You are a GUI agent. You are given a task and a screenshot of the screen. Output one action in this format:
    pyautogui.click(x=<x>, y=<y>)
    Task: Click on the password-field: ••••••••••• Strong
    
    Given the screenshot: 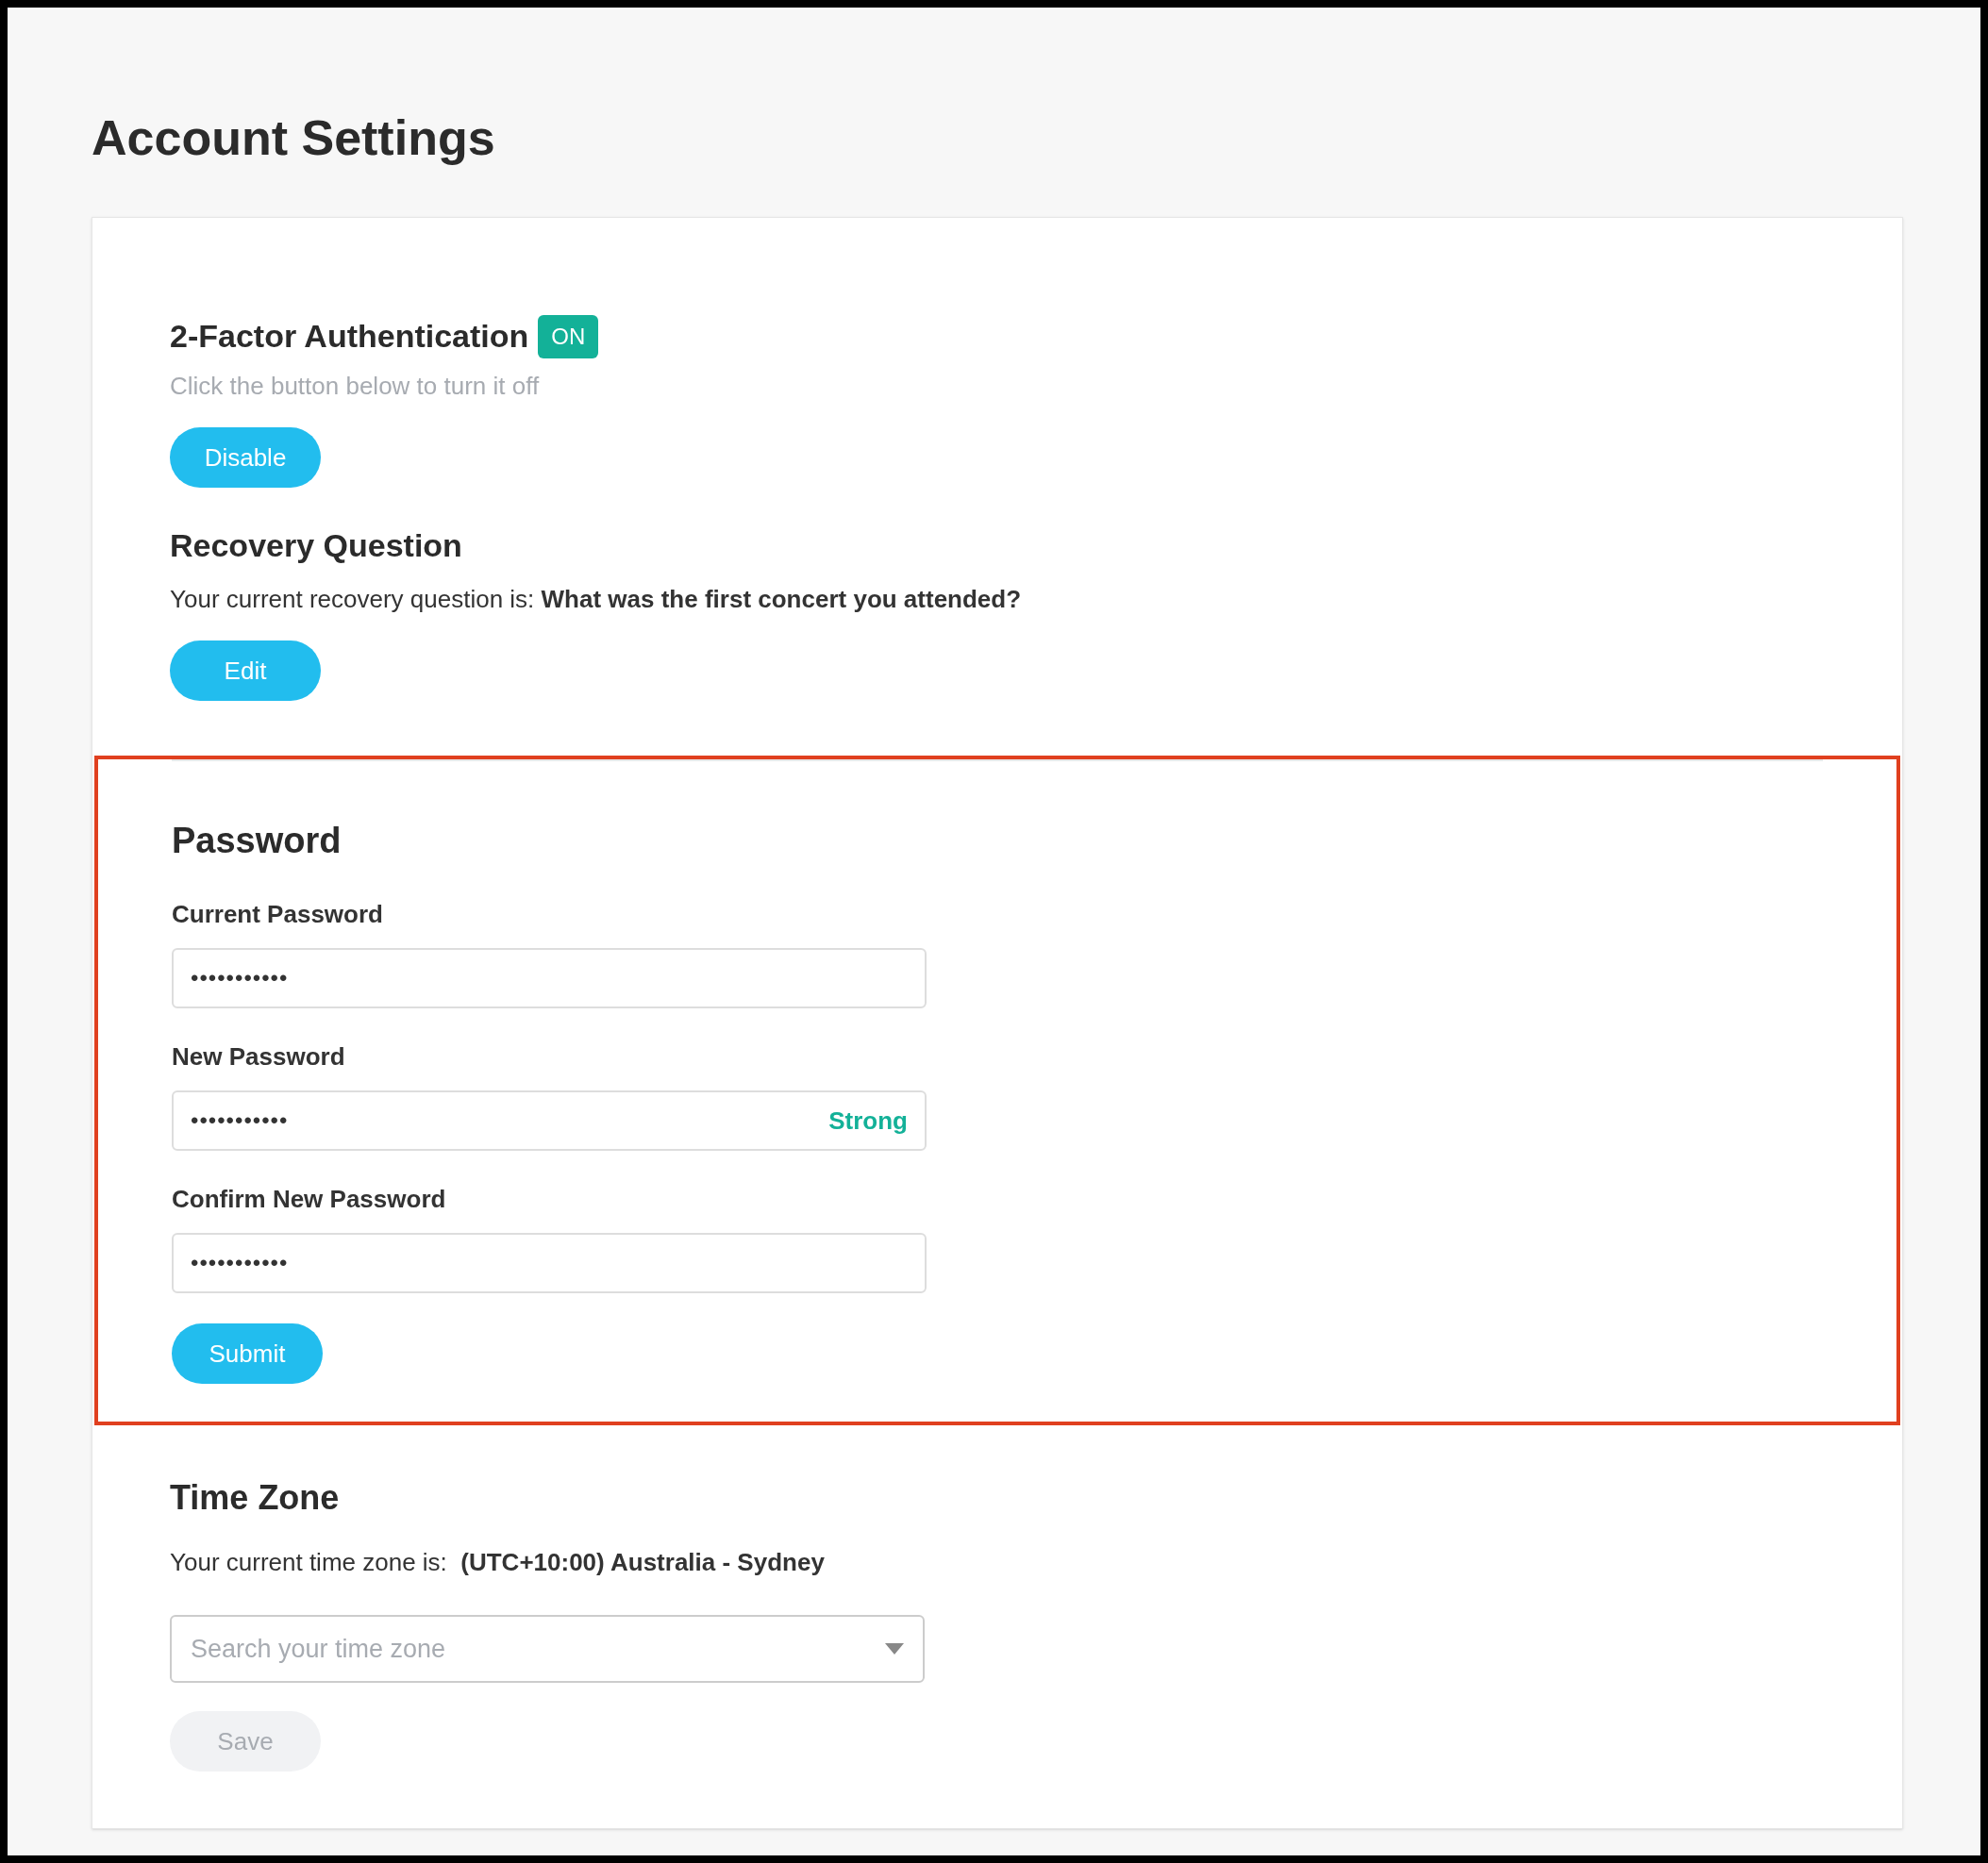 What is the action you would take?
    pyautogui.click(x=549, y=1120)
    